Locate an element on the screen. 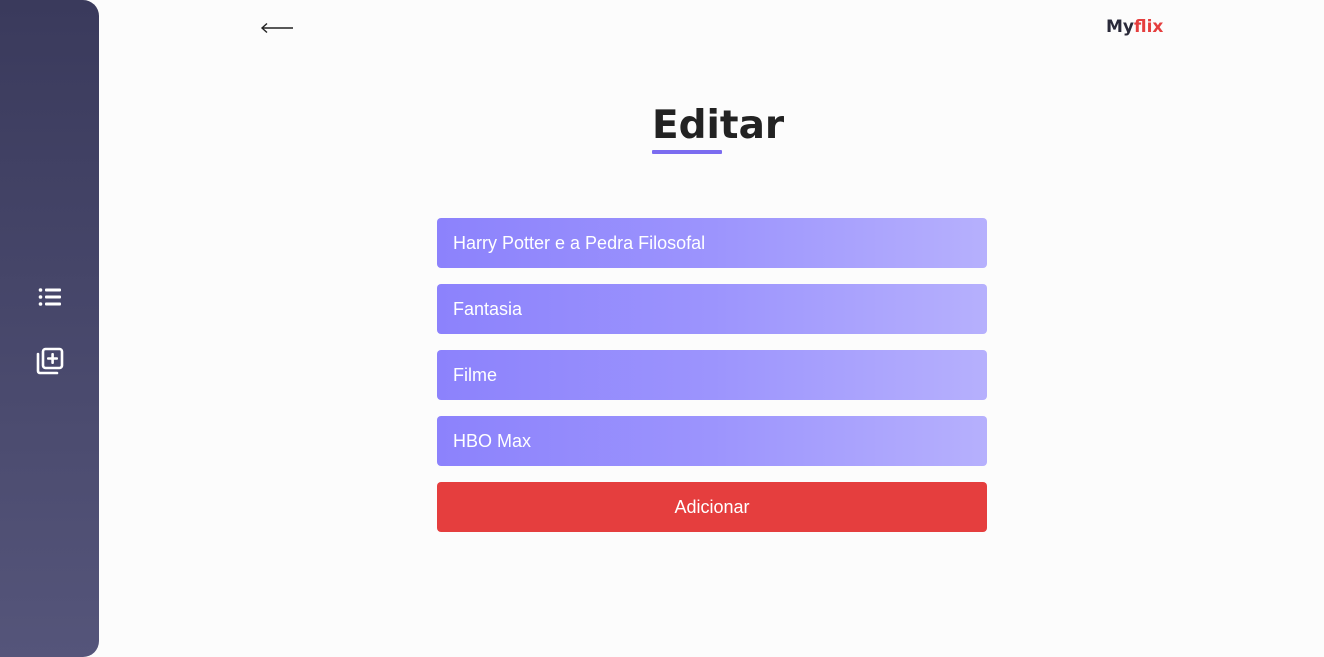 This screenshot has width=1324, height=657. page-header: Editar is located at coordinates (718, 127).